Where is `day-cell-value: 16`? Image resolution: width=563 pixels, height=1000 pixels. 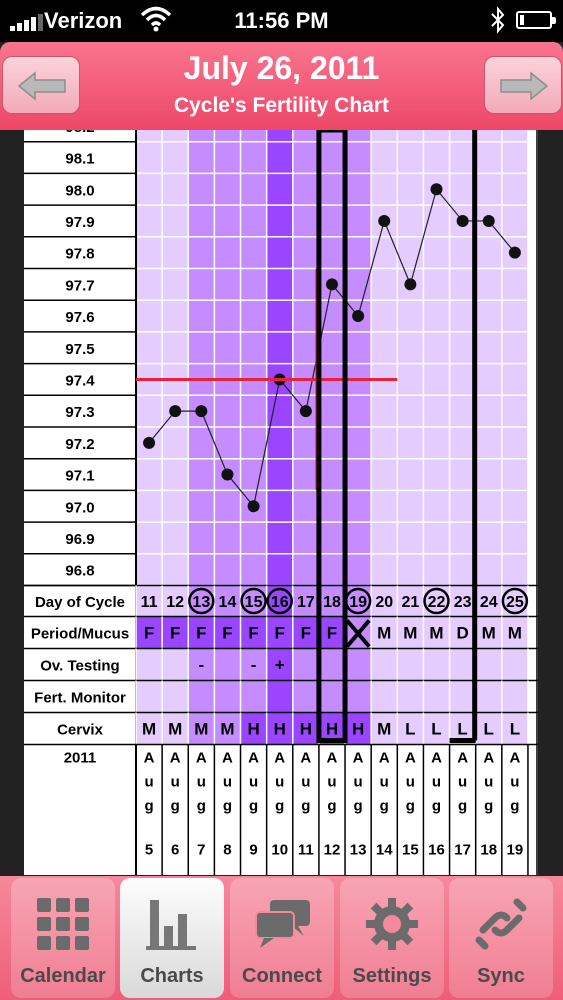 day-cell-value: 16 is located at coordinates (280, 602).